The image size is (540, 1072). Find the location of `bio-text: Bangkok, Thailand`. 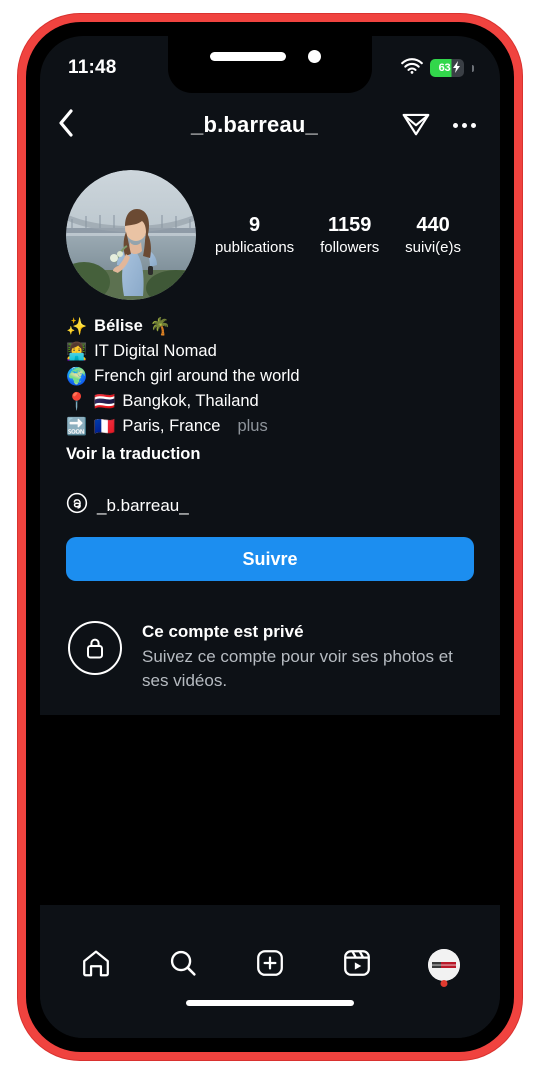

bio-text: Bangkok, Thailand is located at coordinates (190, 401).